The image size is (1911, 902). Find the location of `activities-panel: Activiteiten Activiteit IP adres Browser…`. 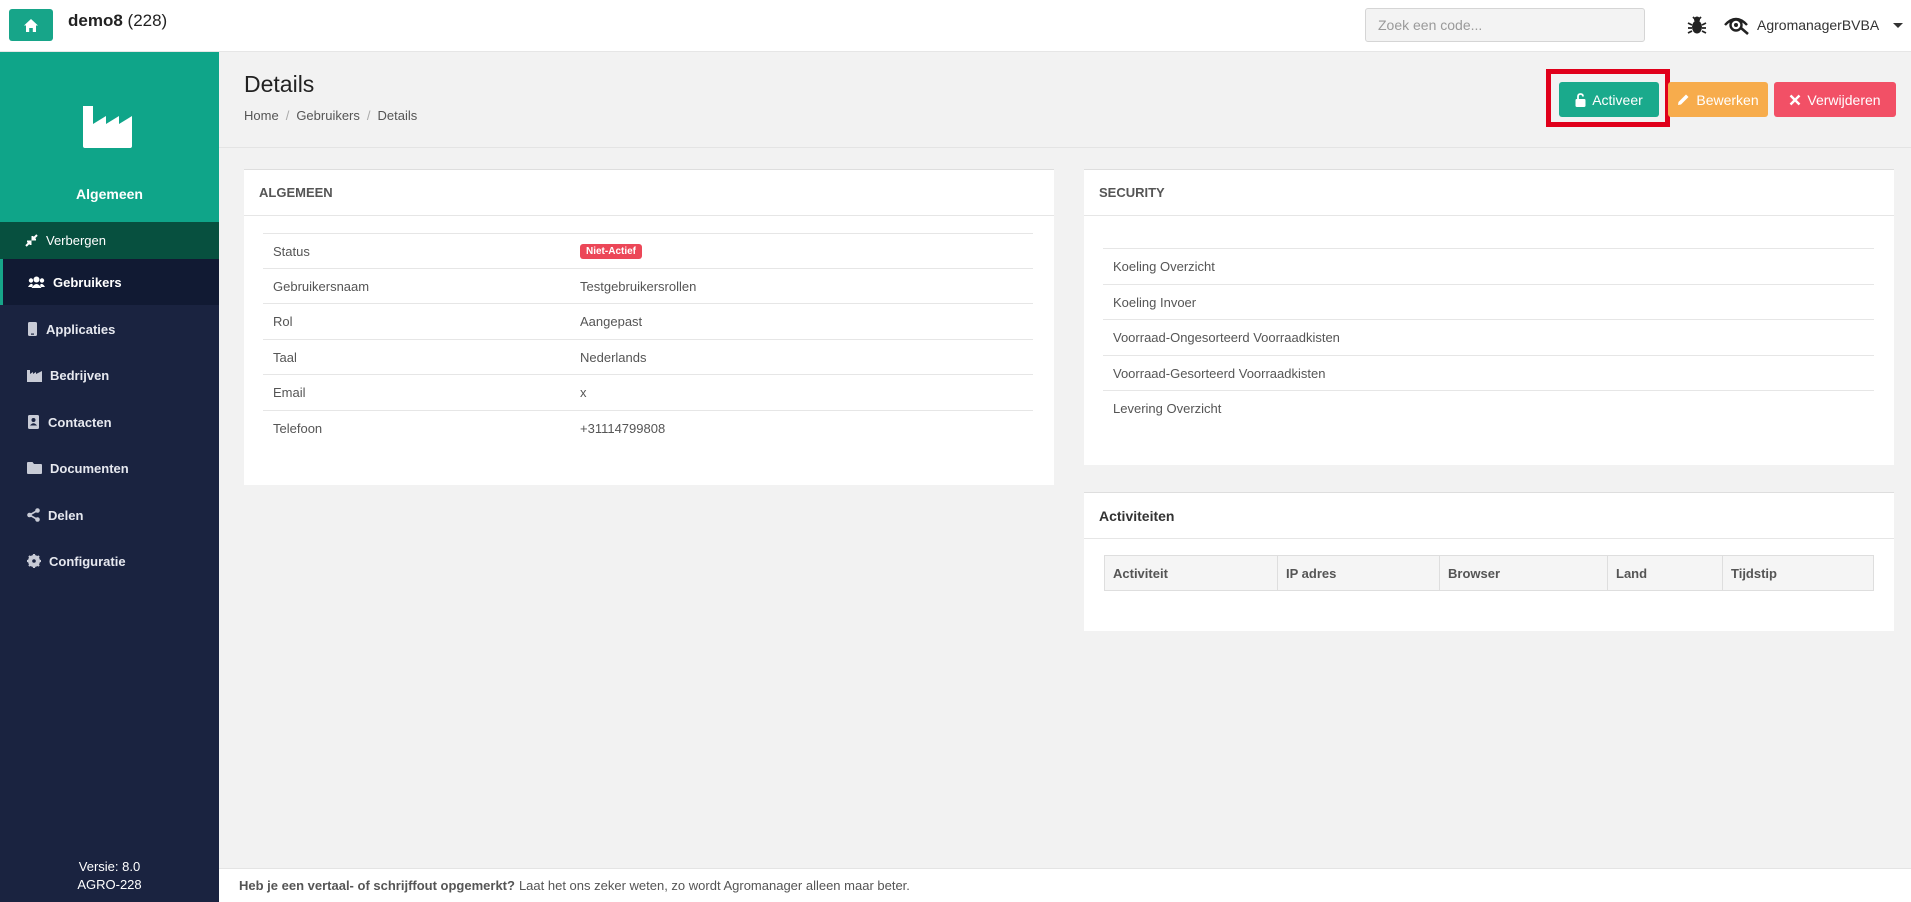

activities-panel: Activiteiten Activiteit IP adres Browser… is located at coordinates (1489, 561).